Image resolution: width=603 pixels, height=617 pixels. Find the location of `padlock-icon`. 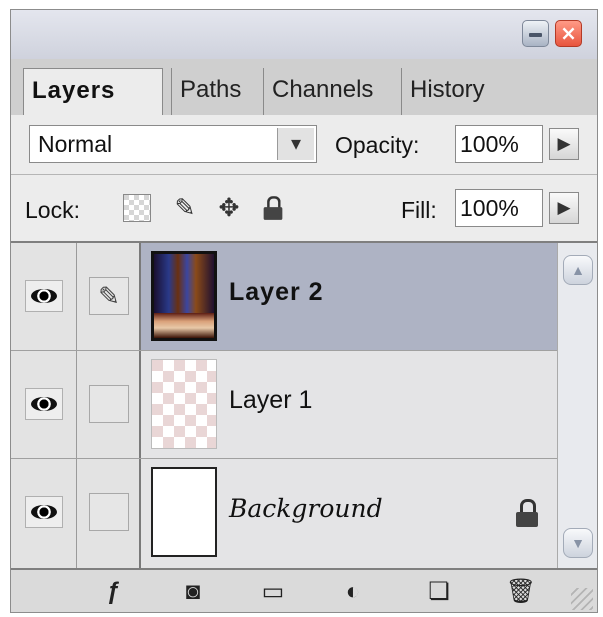

padlock-icon is located at coordinates (273, 208).